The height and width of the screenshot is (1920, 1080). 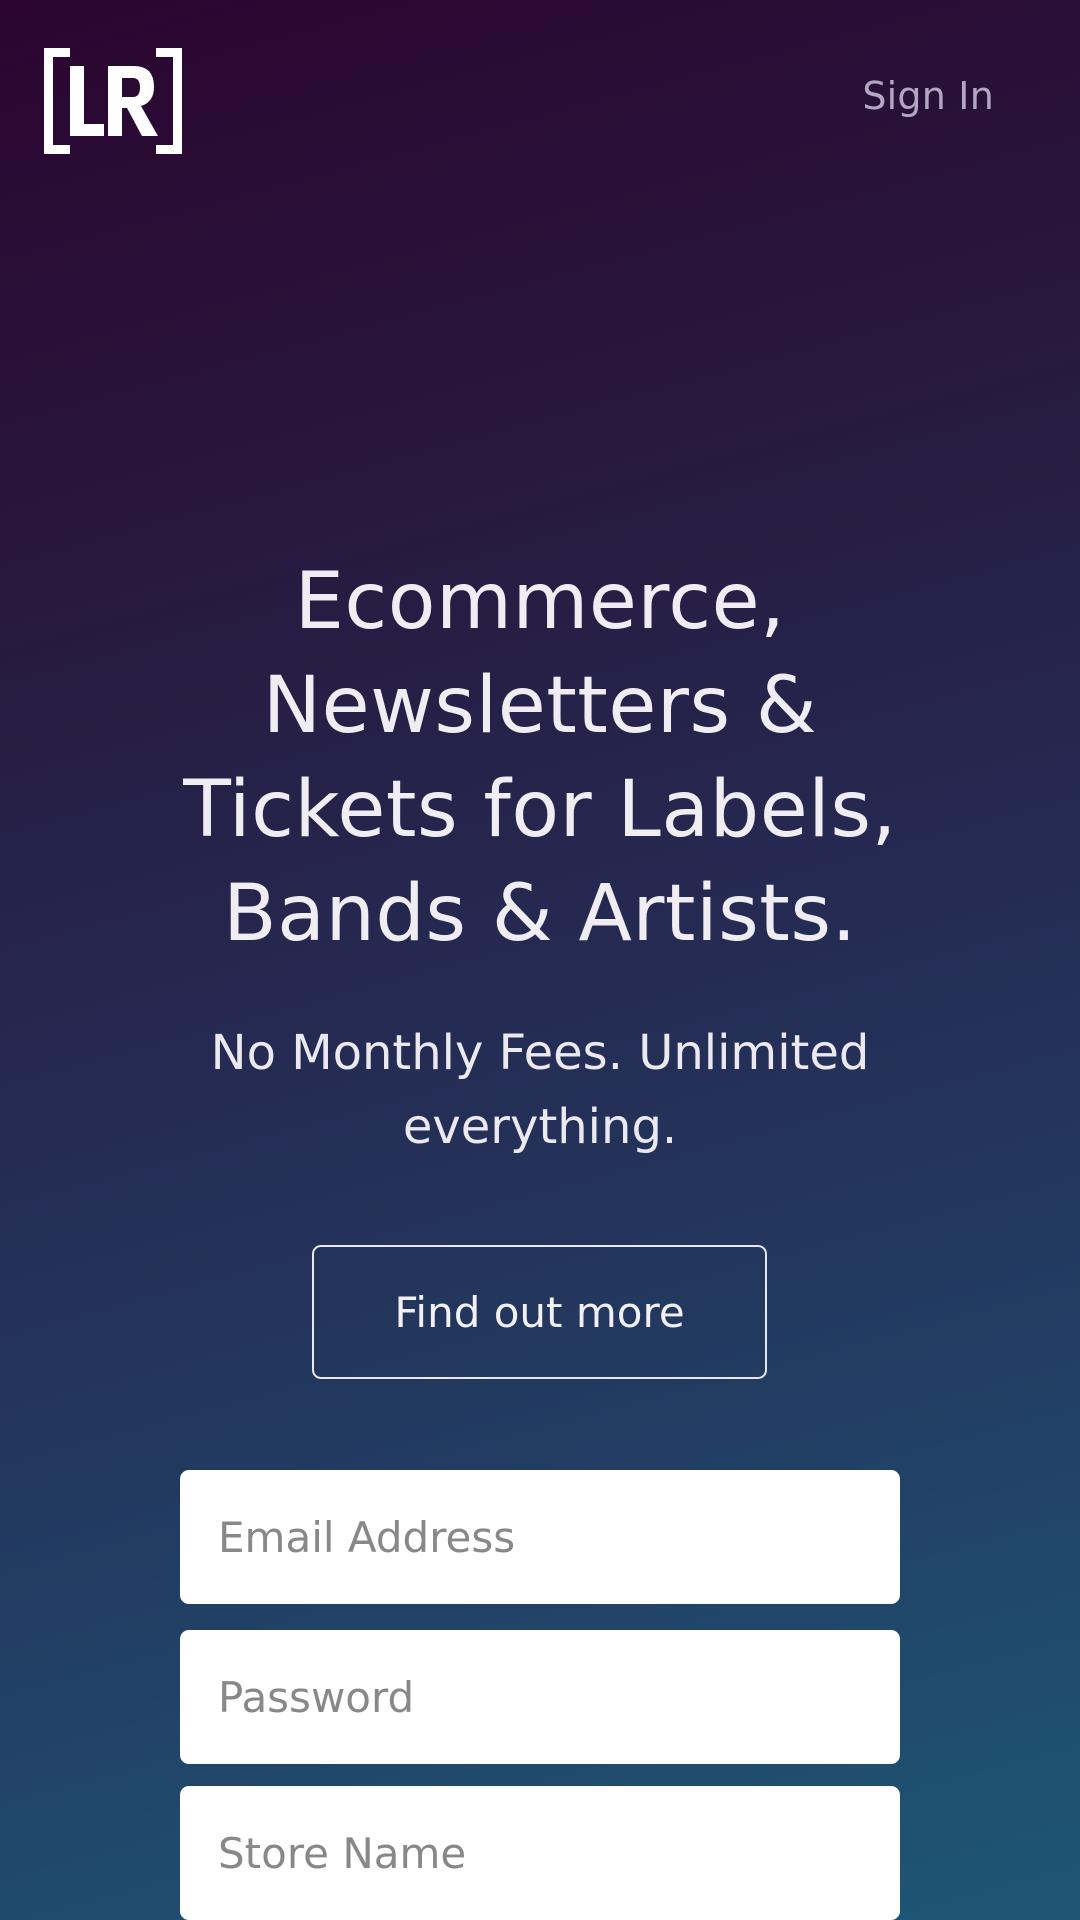 I want to click on sign-in-link: Sign In, so click(x=928, y=96).